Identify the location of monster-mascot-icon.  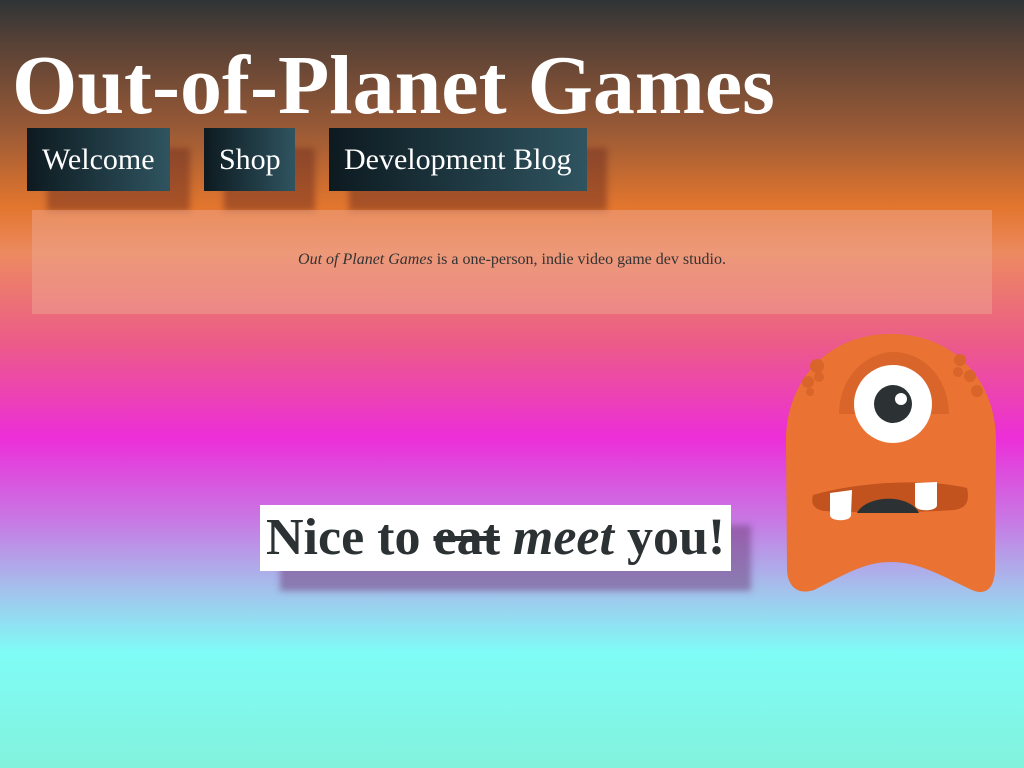
(891, 463).